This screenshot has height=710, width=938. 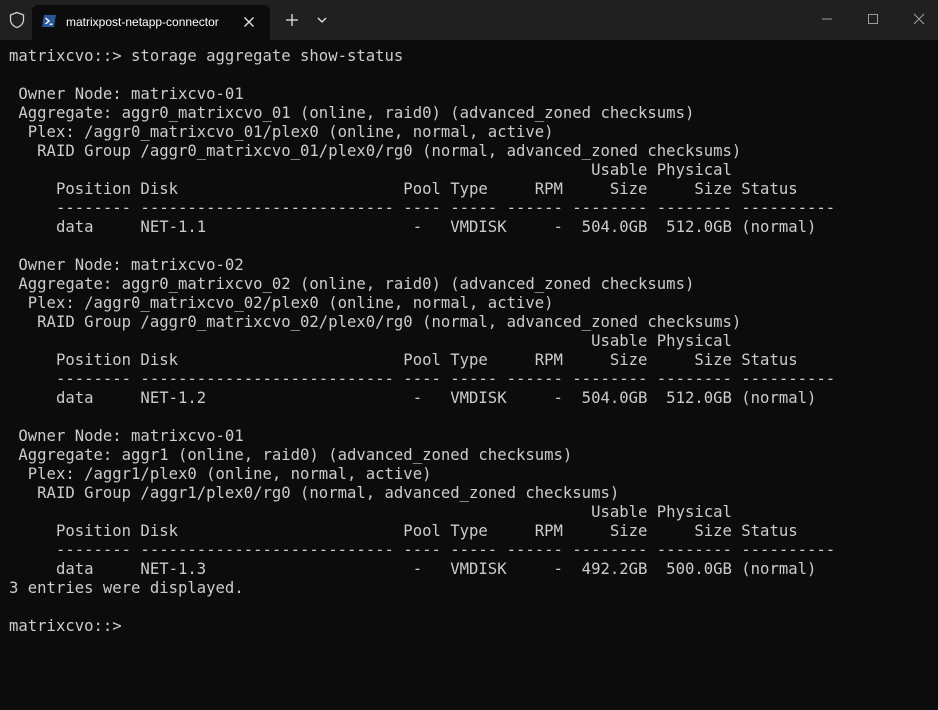 What do you see at coordinates (142, 22) in the screenshot?
I see `tab-title: matrixpost-netapp-connector` at bounding box center [142, 22].